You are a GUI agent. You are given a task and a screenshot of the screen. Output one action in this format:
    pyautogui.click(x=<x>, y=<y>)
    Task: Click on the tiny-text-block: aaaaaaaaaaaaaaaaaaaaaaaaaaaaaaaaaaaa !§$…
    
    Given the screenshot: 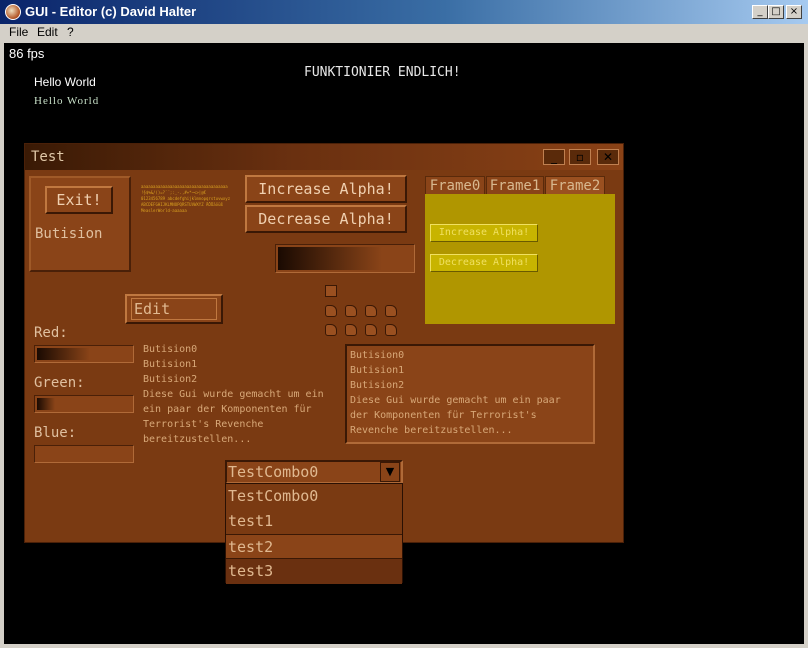 What is the action you would take?
    pyautogui.click(x=193, y=199)
    